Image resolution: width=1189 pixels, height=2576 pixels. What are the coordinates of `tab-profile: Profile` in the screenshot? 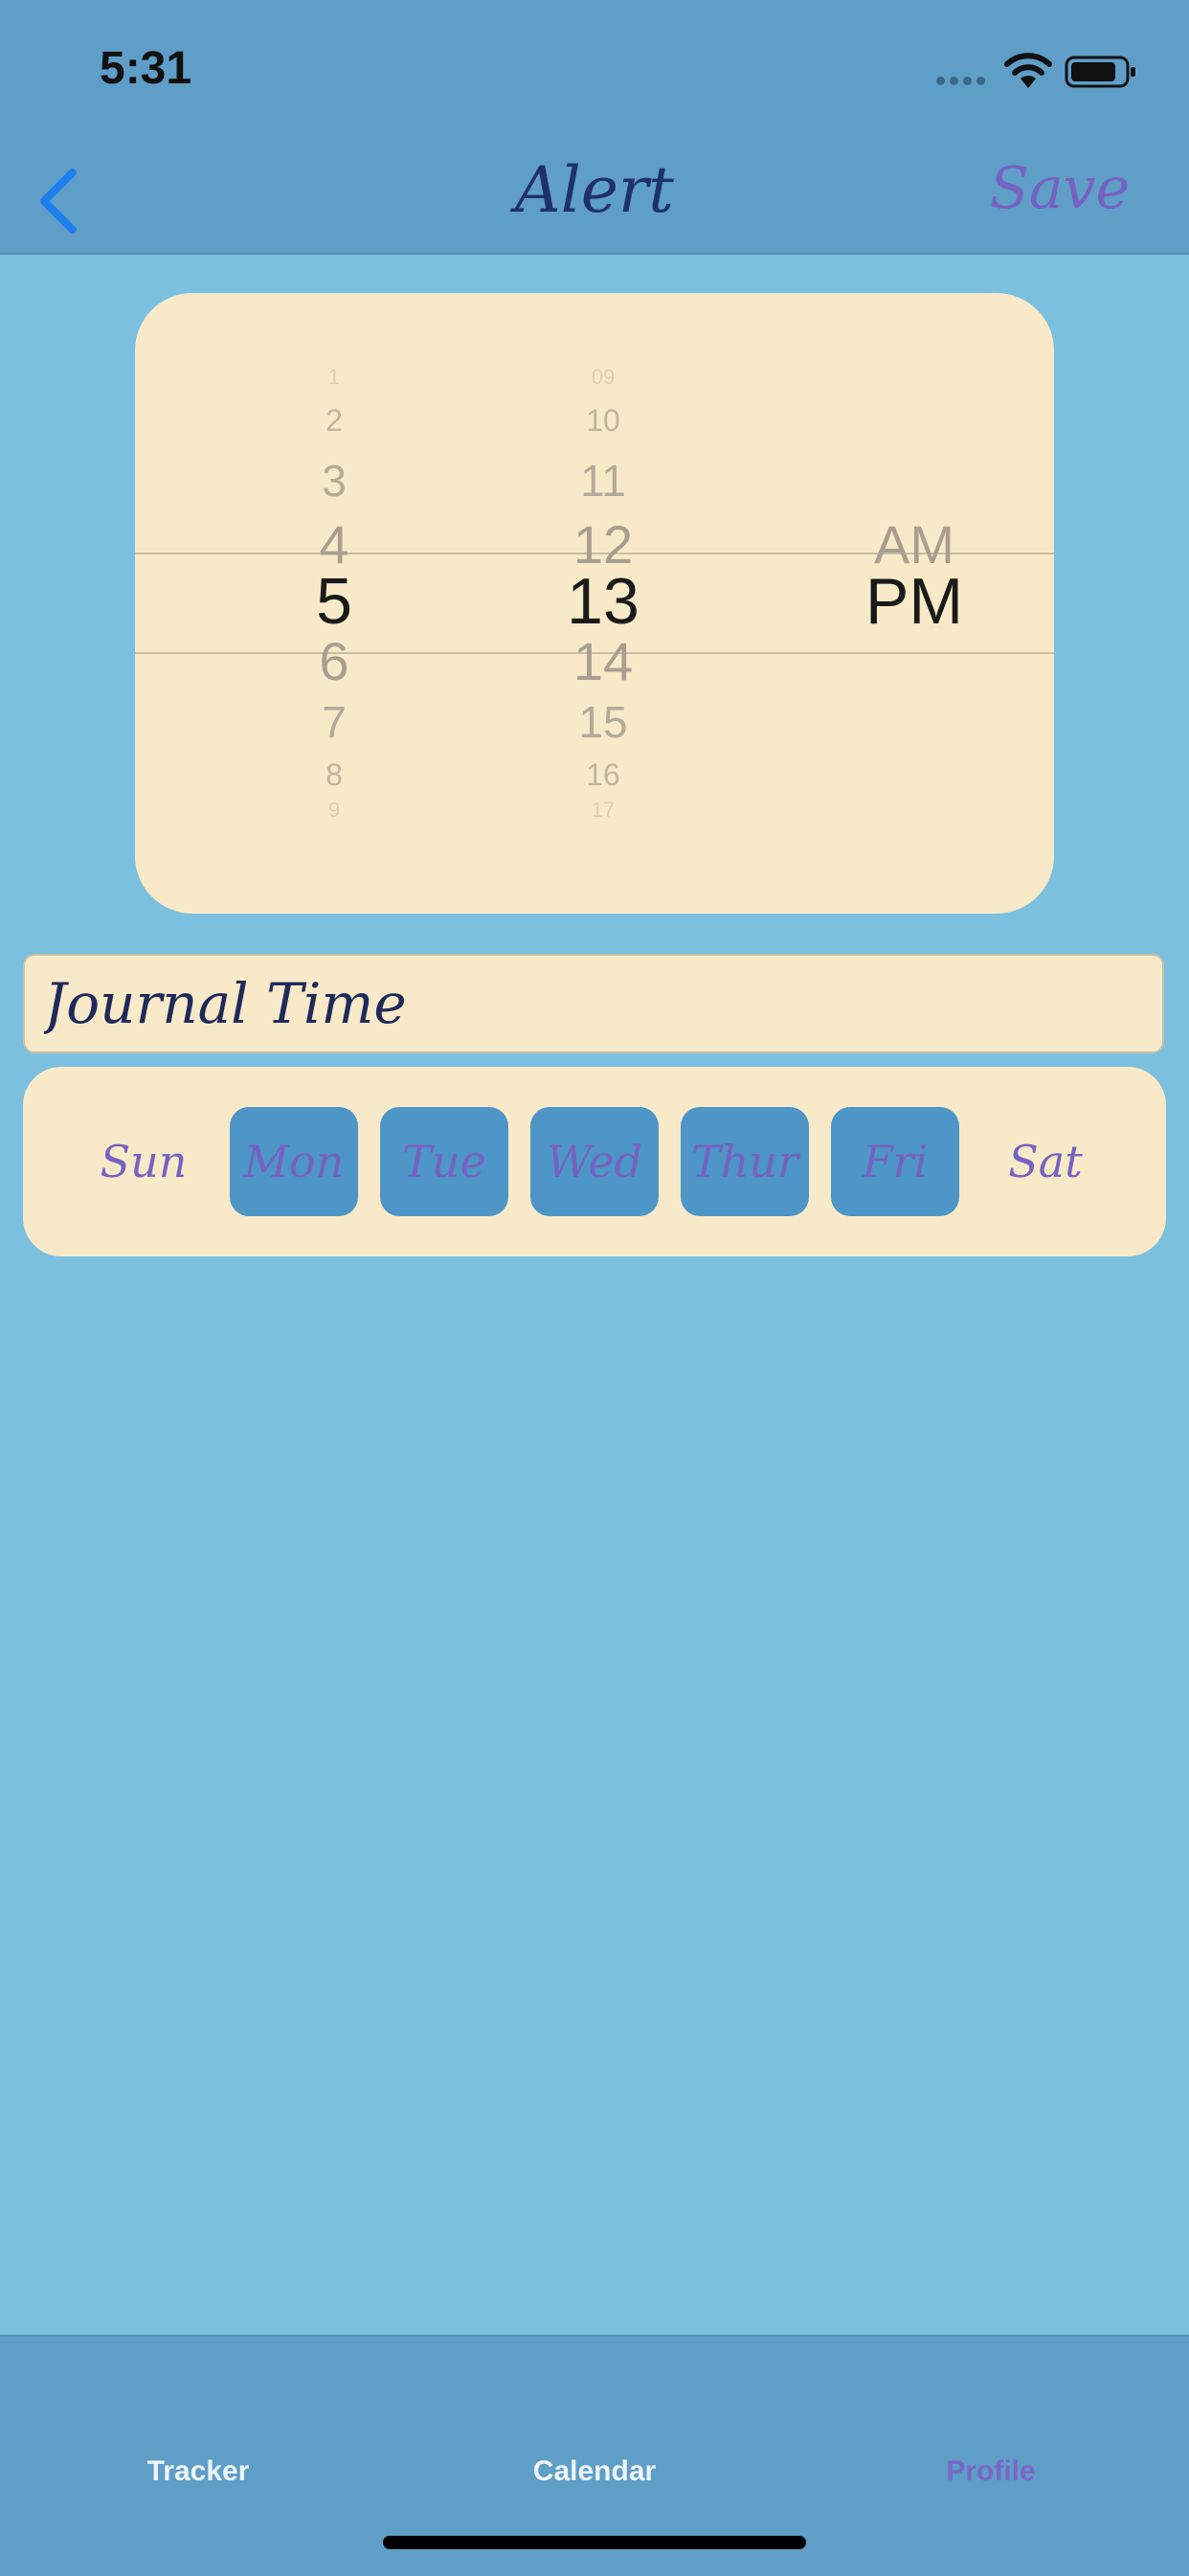 It's located at (991, 2471).